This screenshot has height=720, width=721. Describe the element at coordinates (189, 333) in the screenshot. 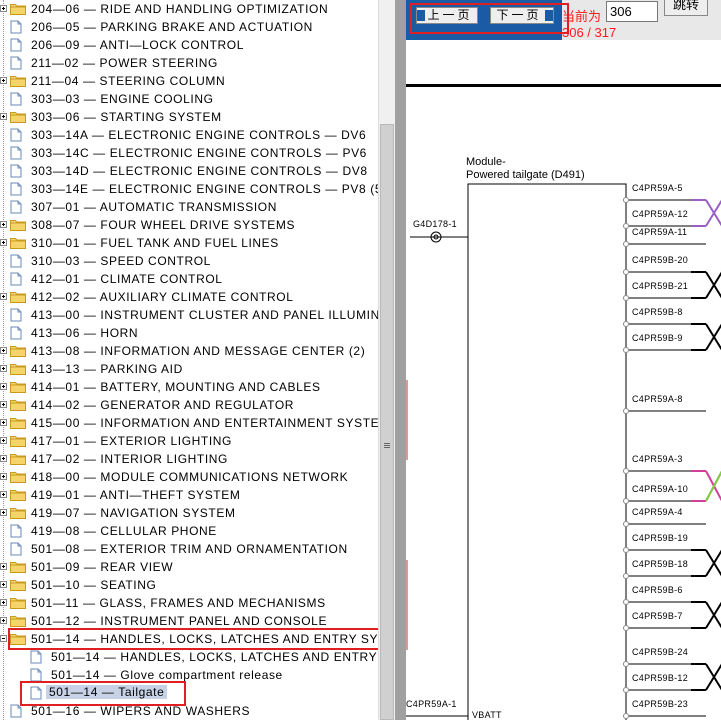

I see `tree-item: 413—06 — HORN` at that location.